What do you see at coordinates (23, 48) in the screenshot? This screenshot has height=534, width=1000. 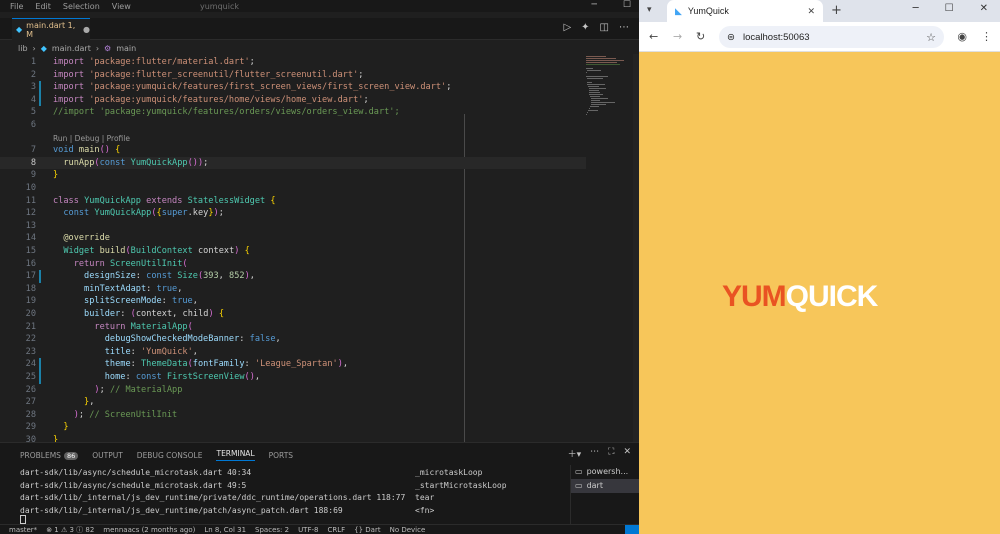 I see `breadcrumb-folder: lib` at bounding box center [23, 48].